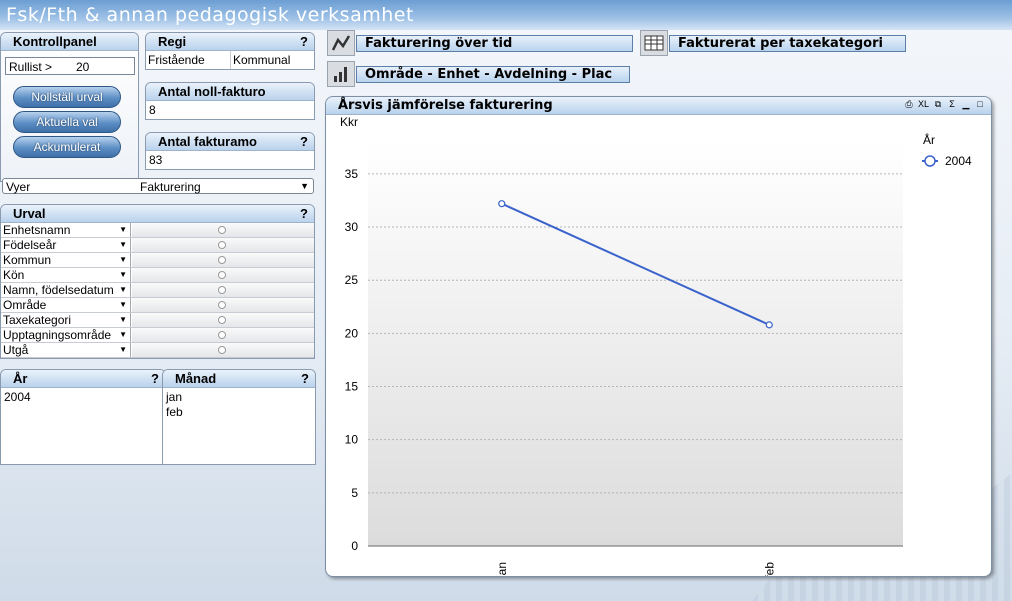 The image size is (1012, 601). What do you see at coordinates (352, 227) in the screenshot?
I see `y-tick-label: 30` at bounding box center [352, 227].